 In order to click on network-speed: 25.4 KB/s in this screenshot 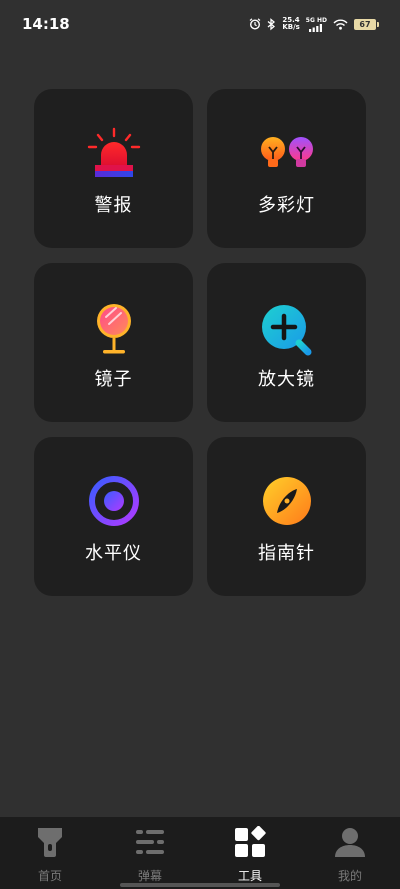, I will do `click(290, 24)`.